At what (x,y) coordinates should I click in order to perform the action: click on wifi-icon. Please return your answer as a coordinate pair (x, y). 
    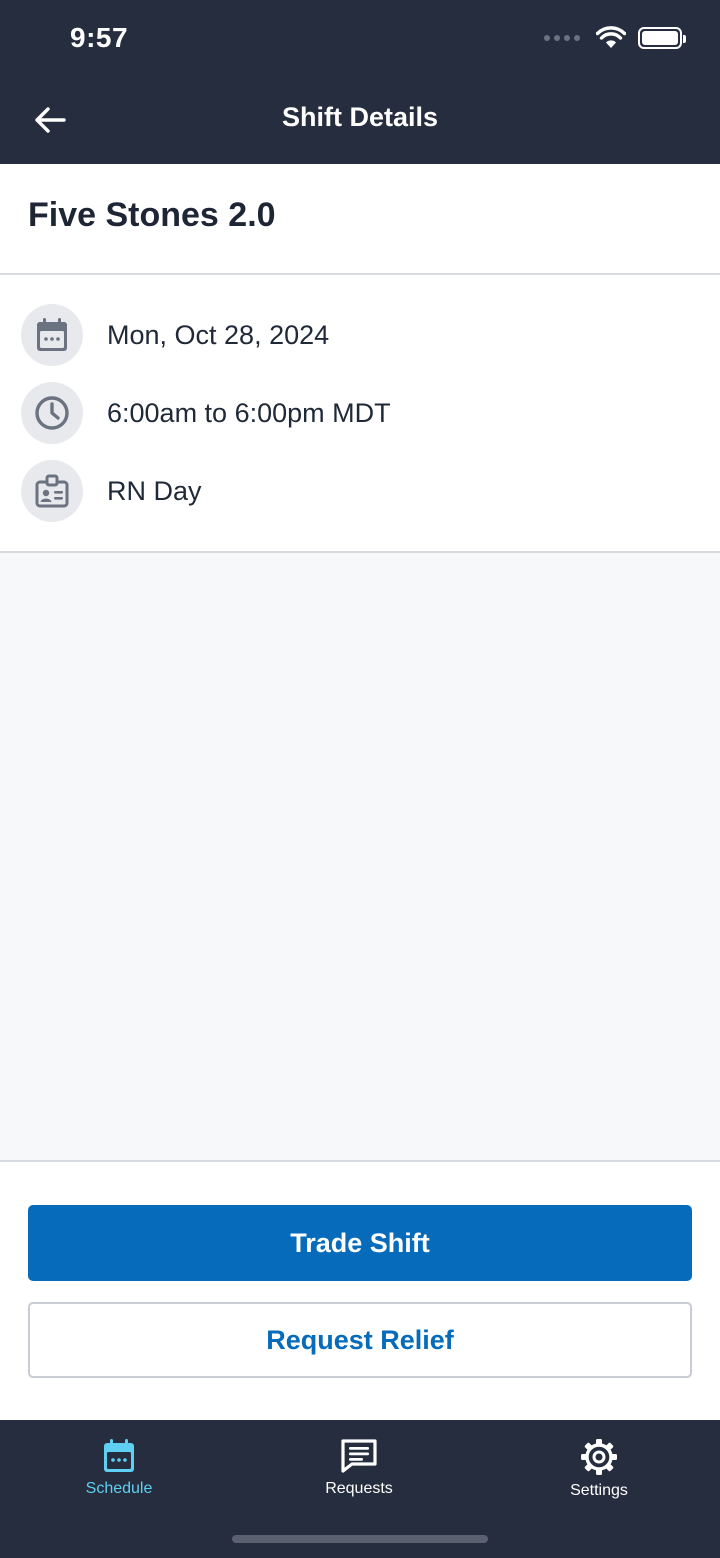
    Looking at the image, I should click on (611, 37).